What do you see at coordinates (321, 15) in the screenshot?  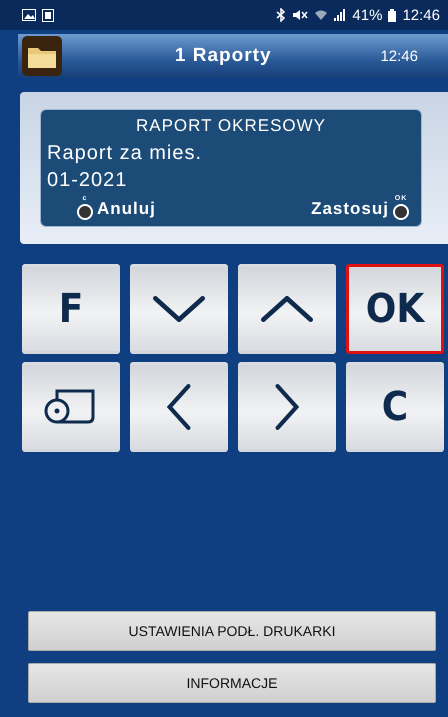 I see `wifi-icon` at bounding box center [321, 15].